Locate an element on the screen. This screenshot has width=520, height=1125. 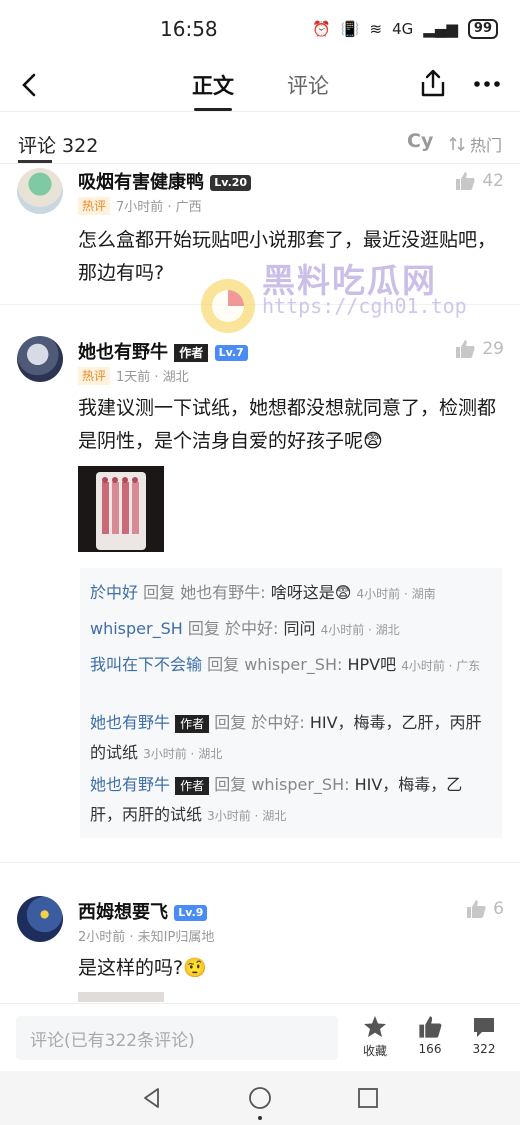
tab-article-underline is located at coordinates (213, 109).